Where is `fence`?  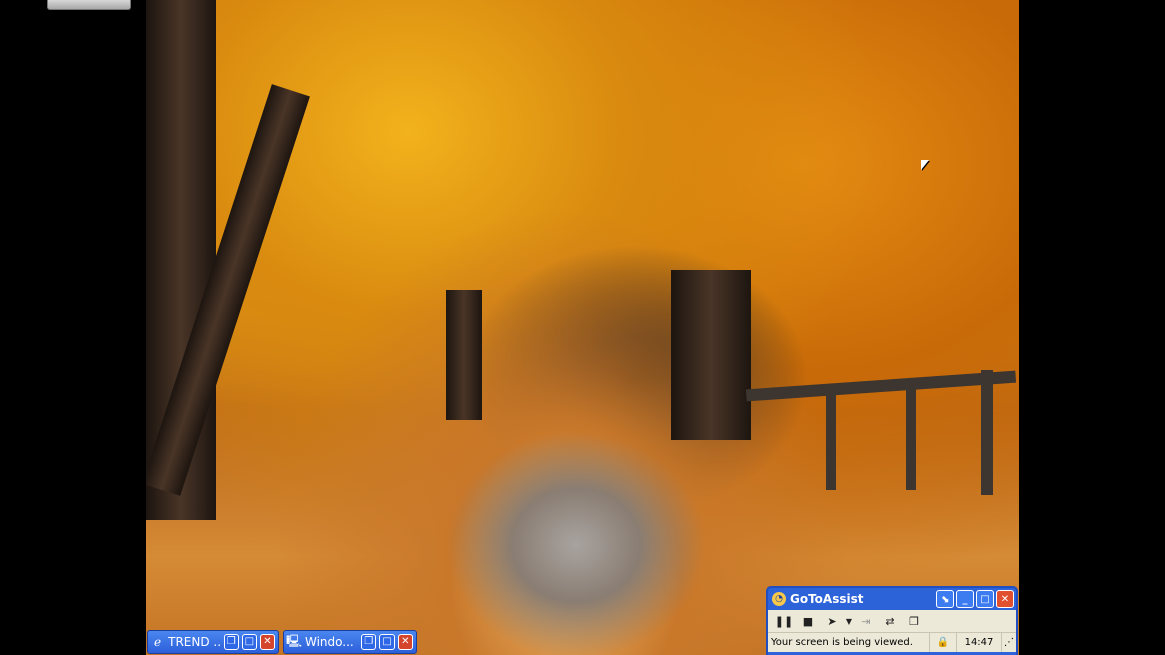 fence is located at coordinates (881, 386).